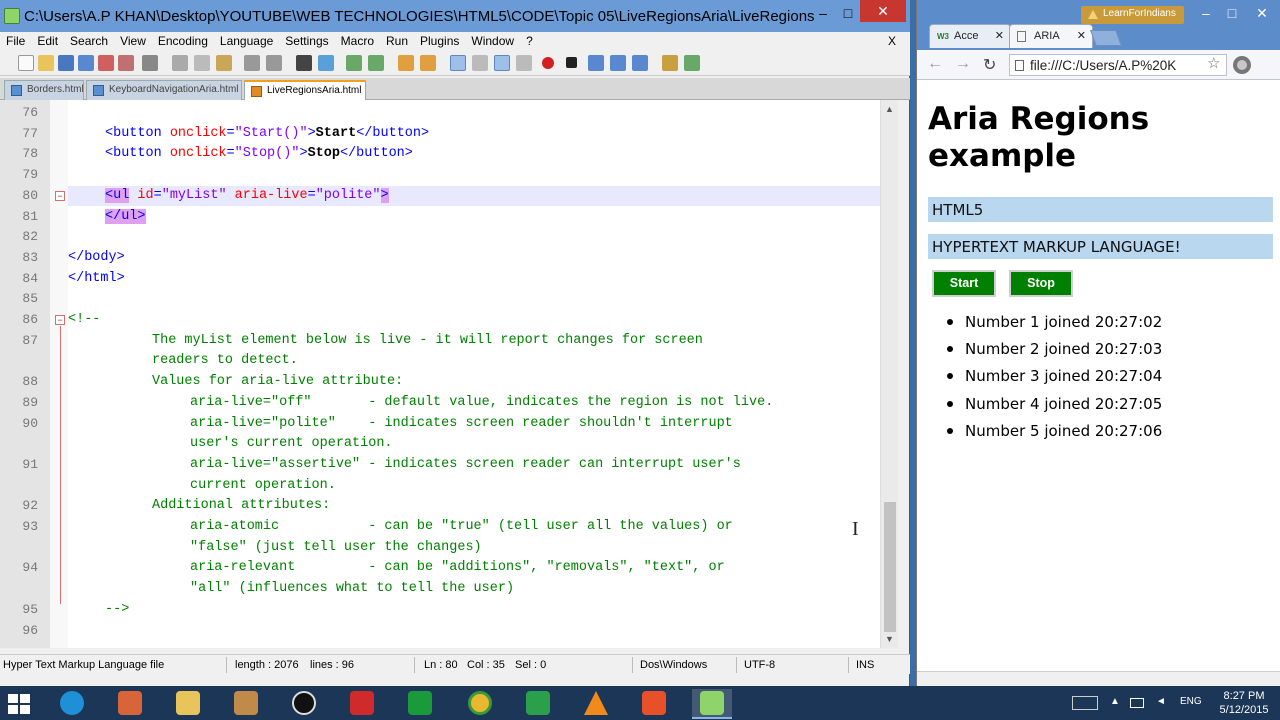  Describe the element at coordinates (441, 665) in the screenshot. I see `status-line-number: Ln : 80` at that location.